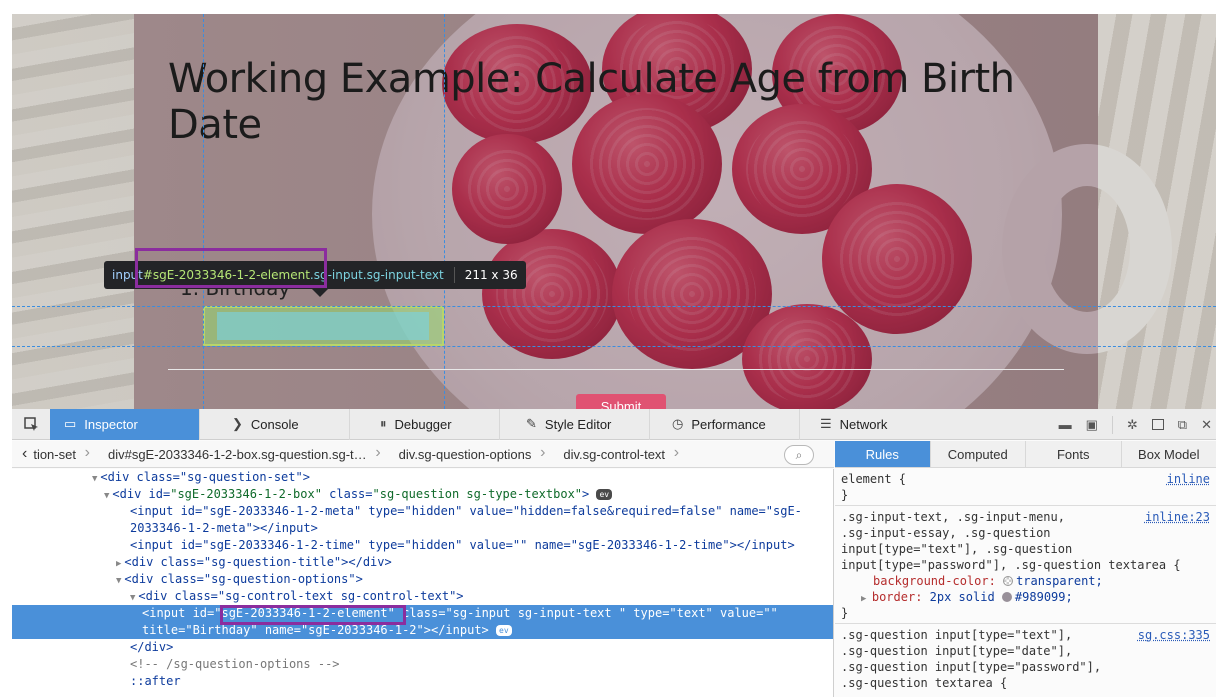 This screenshot has height=697, width=1216. Describe the element at coordinates (1043, 597) in the screenshot. I see `property-value: #989099;` at that location.